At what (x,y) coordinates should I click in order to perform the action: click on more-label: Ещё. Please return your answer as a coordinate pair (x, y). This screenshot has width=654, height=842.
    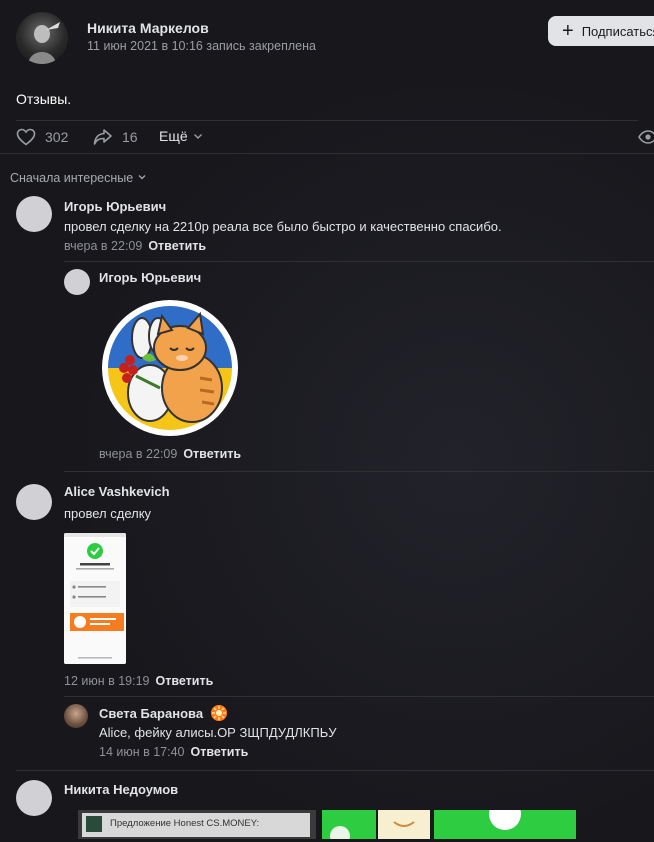
    Looking at the image, I should click on (173, 136).